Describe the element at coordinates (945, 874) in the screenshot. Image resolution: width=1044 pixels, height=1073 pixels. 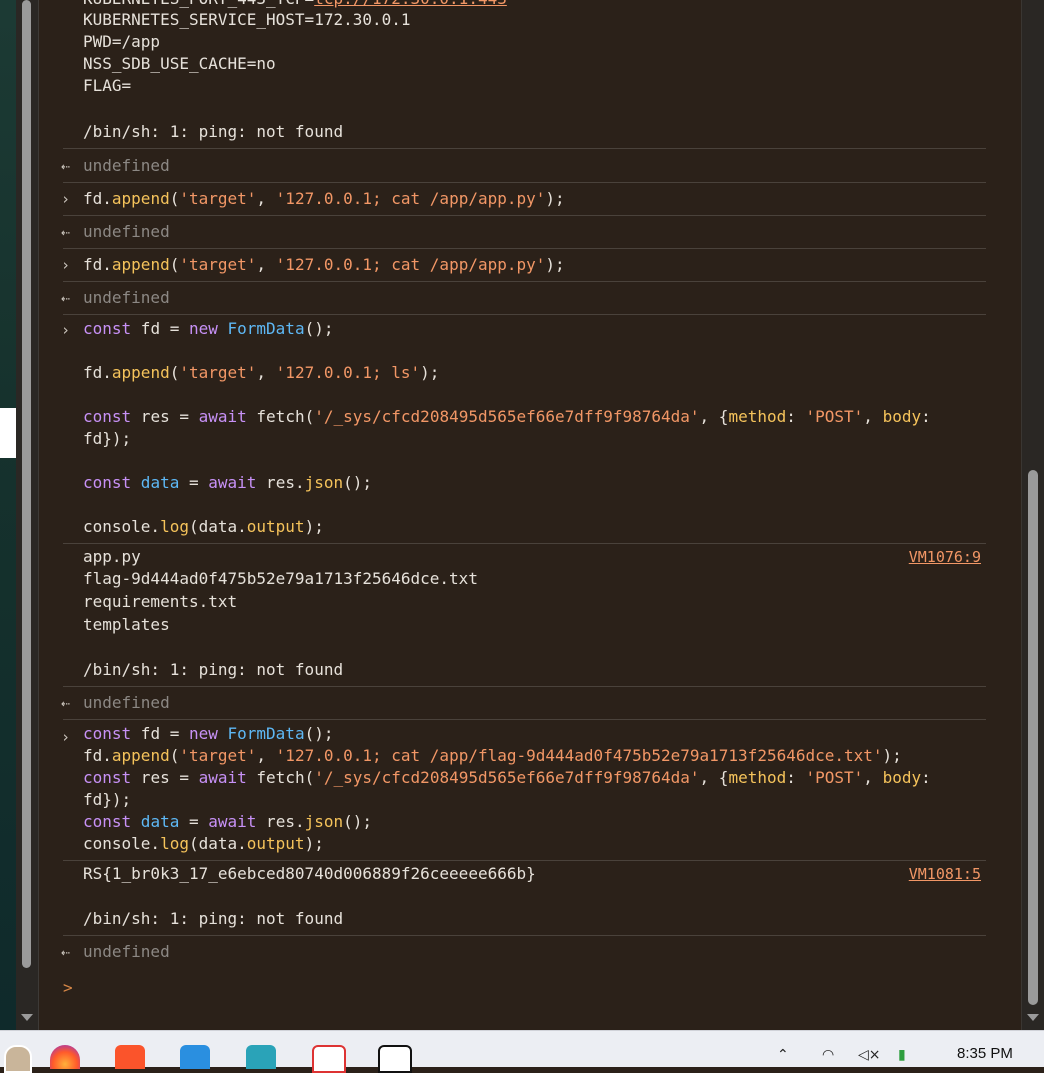
I see `source-link: VM1081:5` at that location.